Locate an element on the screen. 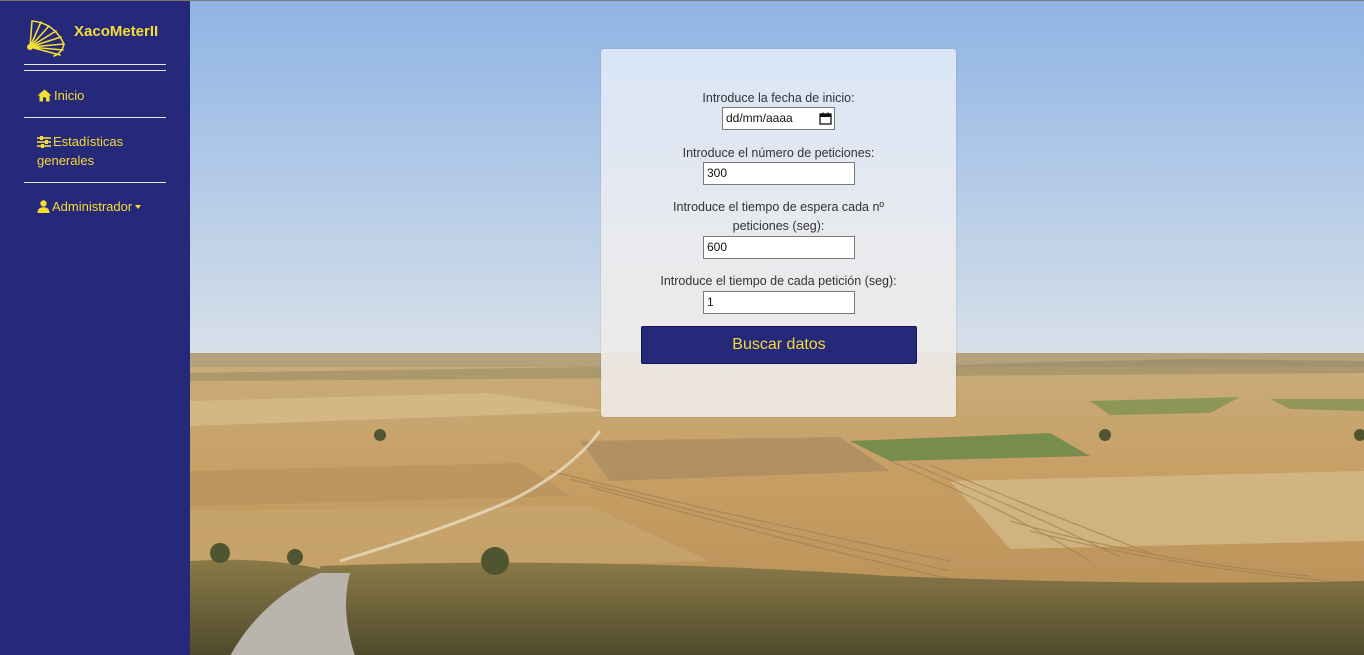 Image resolution: width=1364 pixels, height=655 pixels. wait-time-label-line1: Introduce el tiempo de espera cada nº is located at coordinates (778, 207).